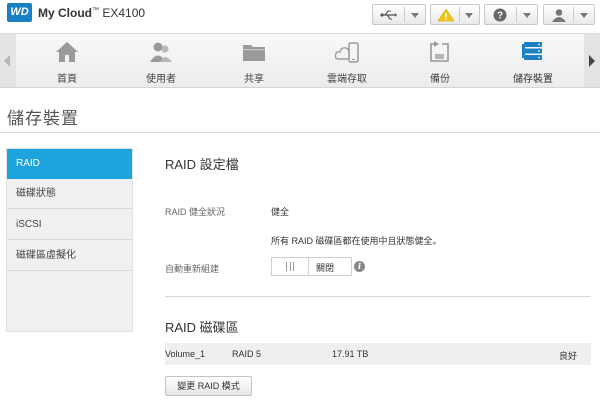  Describe the element at coordinates (359, 266) in the screenshot. I see `info-icon: i` at that location.